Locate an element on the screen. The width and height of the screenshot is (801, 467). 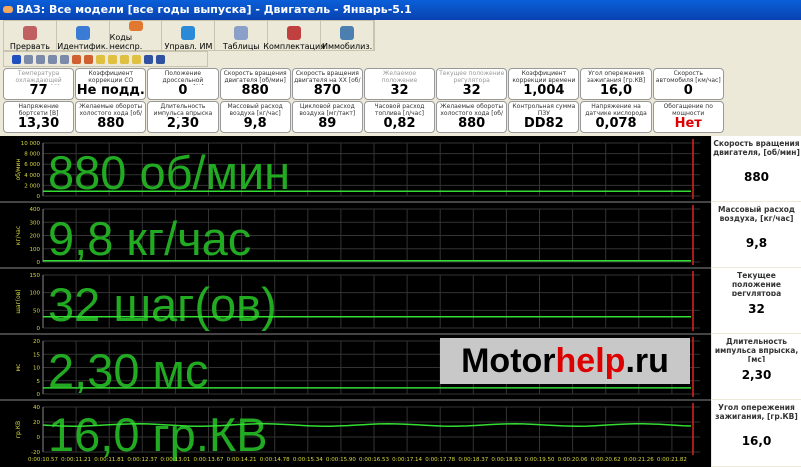
y-tick-label: 200 is located at coordinates (35, 237).